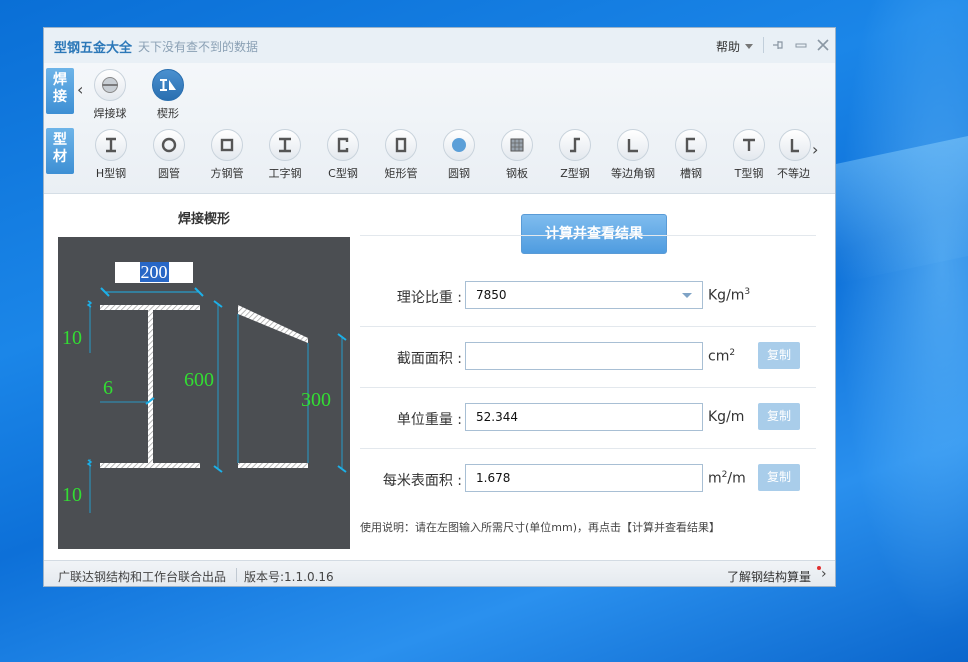 Image resolution: width=968 pixels, height=662 pixels. I want to click on copy-surface-area-button: 复制, so click(779, 477).